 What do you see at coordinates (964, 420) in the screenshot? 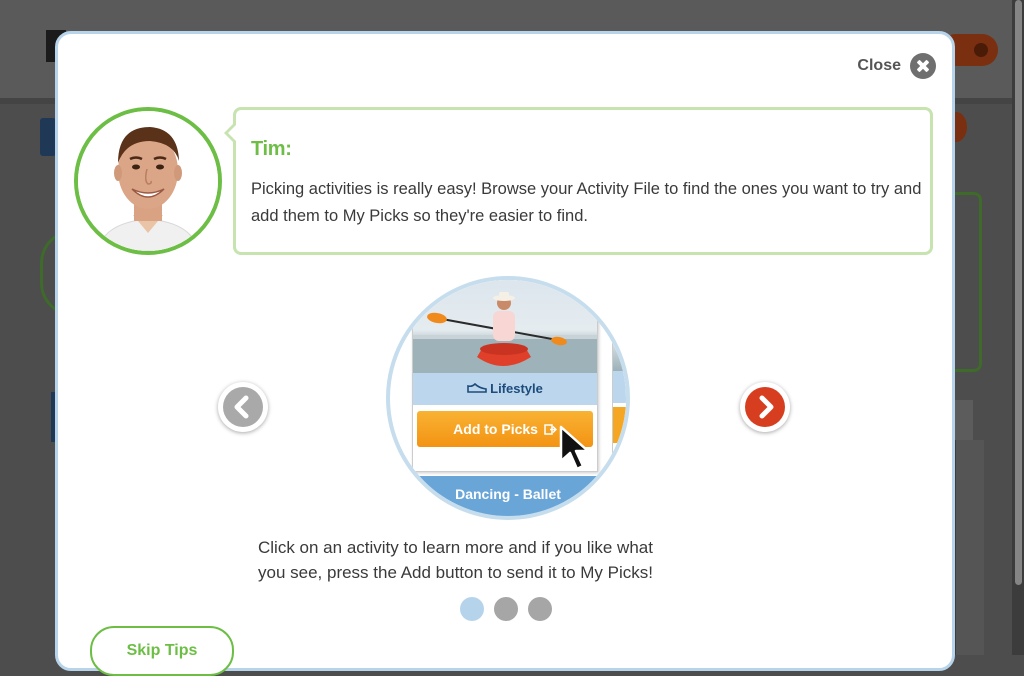
I see `background-panel` at bounding box center [964, 420].